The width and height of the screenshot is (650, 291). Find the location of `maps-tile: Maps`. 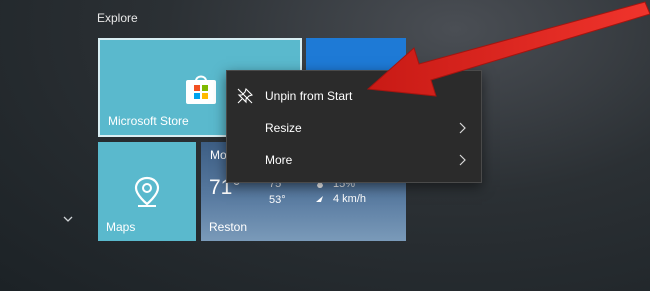

maps-tile: Maps is located at coordinates (147, 191).